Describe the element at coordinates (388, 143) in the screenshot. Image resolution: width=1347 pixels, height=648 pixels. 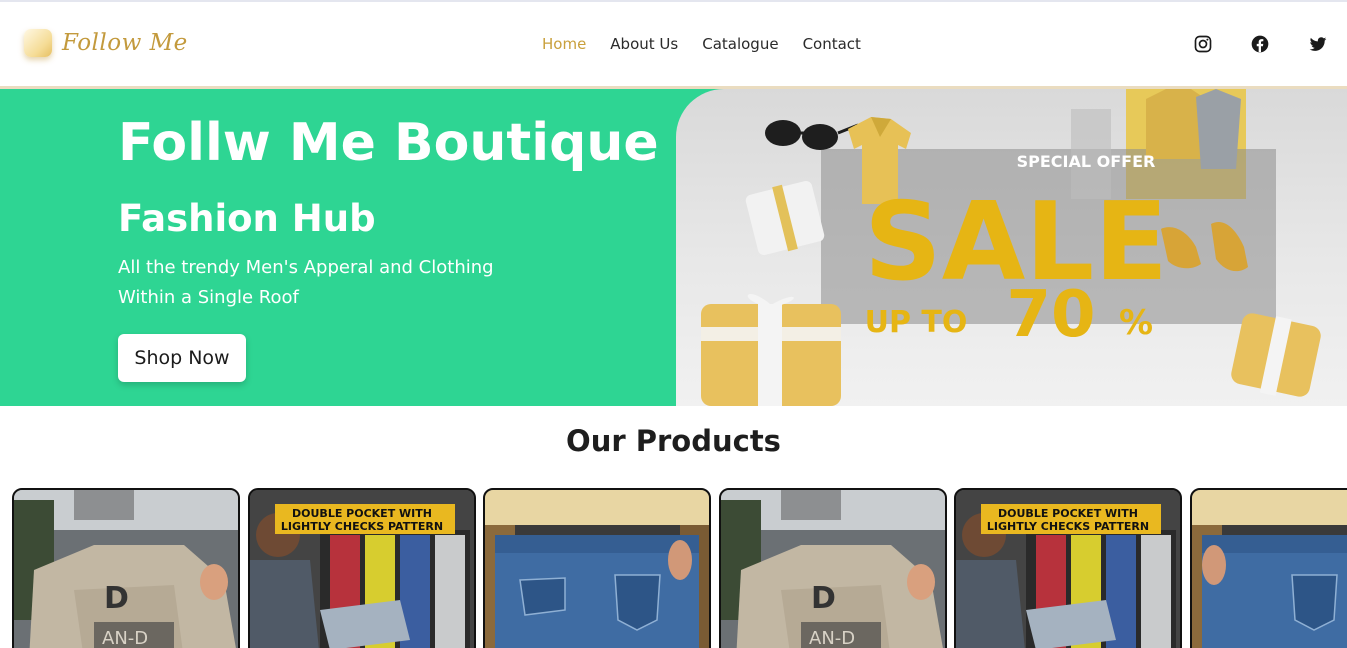
I see `hero-title: Follw Me Boutique` at that location.